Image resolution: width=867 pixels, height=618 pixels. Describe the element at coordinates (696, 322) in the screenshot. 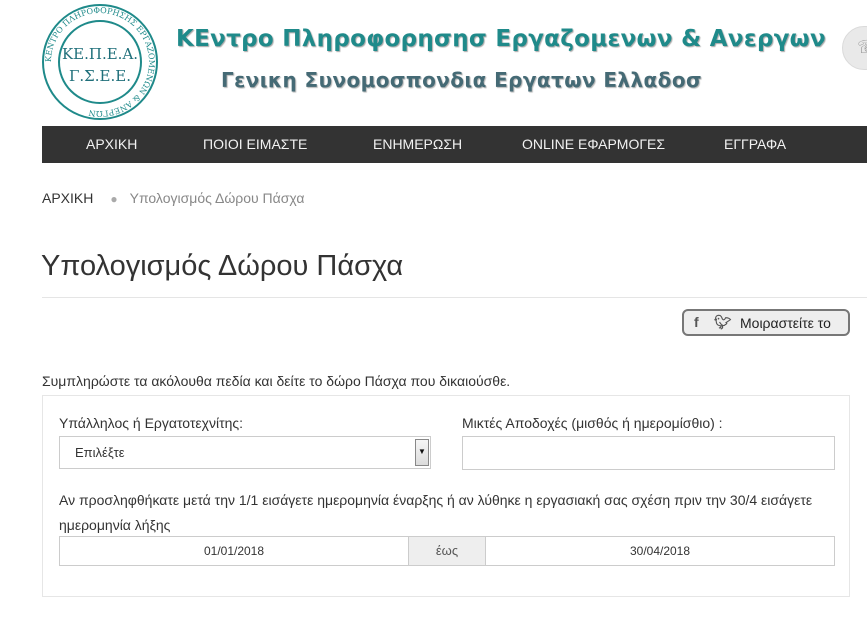

I see `facebook-icon: f` at that location.